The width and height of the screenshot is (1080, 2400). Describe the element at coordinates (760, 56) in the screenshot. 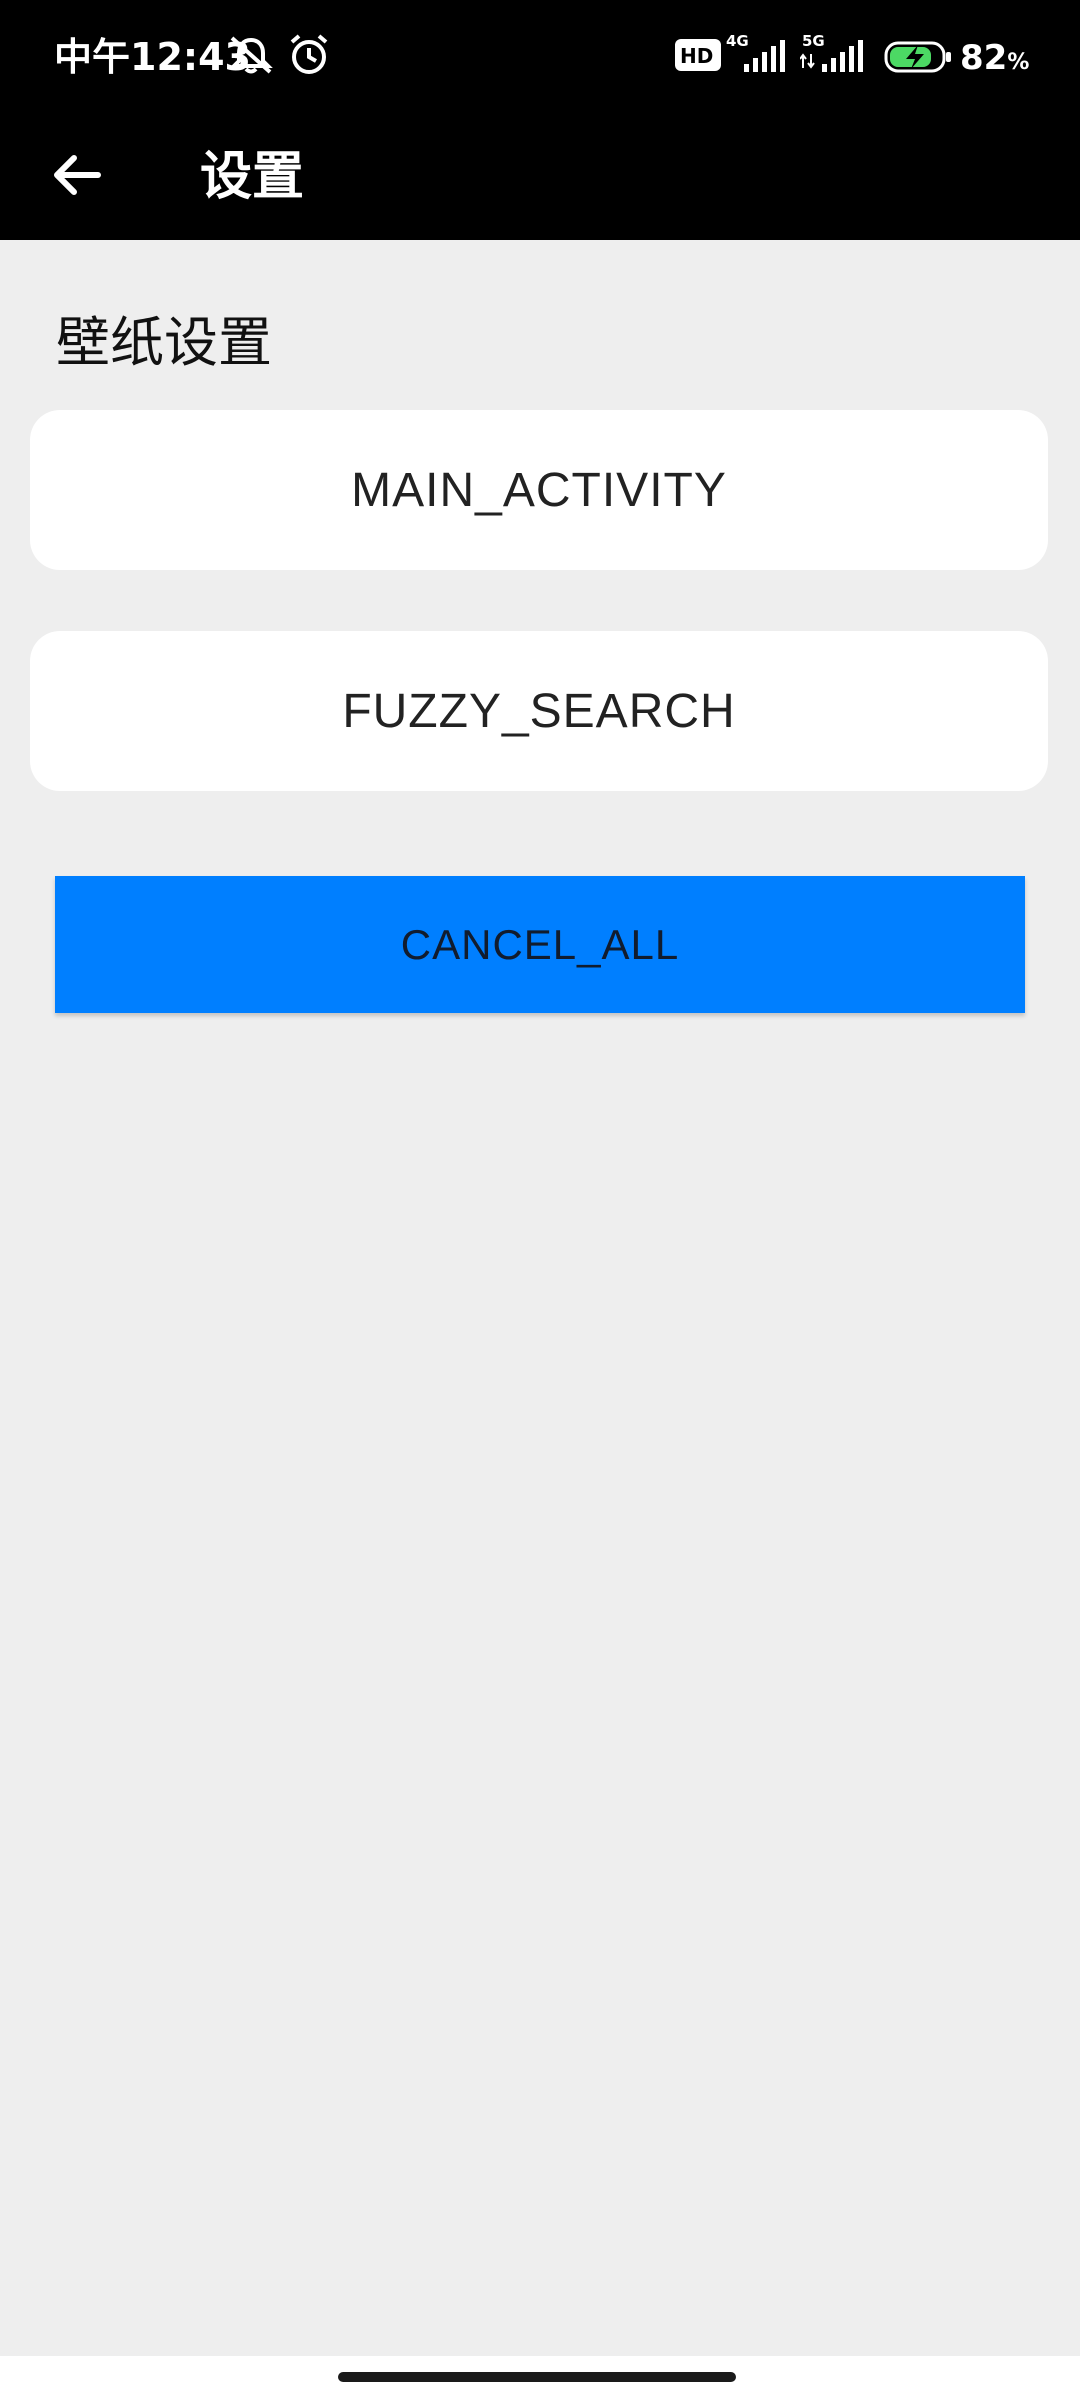

I see `signal-4g-icon: 4G` at that location.